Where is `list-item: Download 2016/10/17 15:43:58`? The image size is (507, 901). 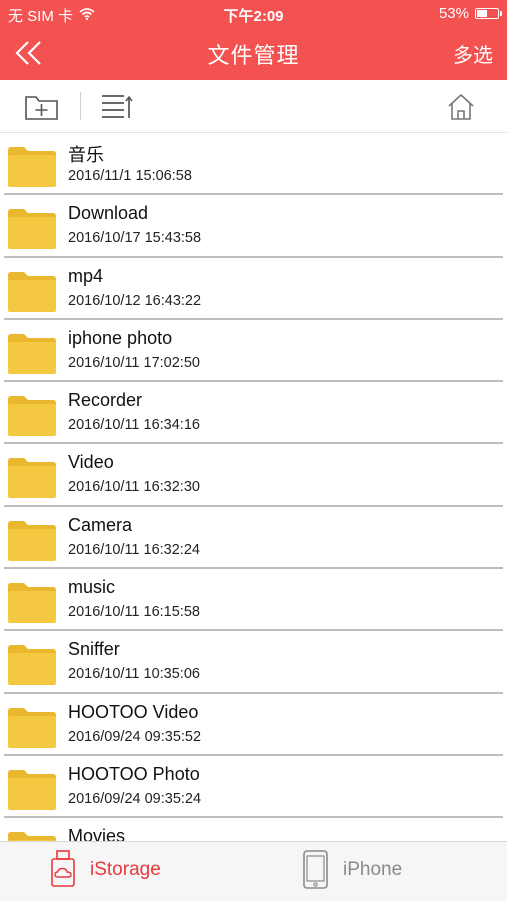 list-item: Download 2016/10/17 15:43:58 is located at coordinates (253, 226).